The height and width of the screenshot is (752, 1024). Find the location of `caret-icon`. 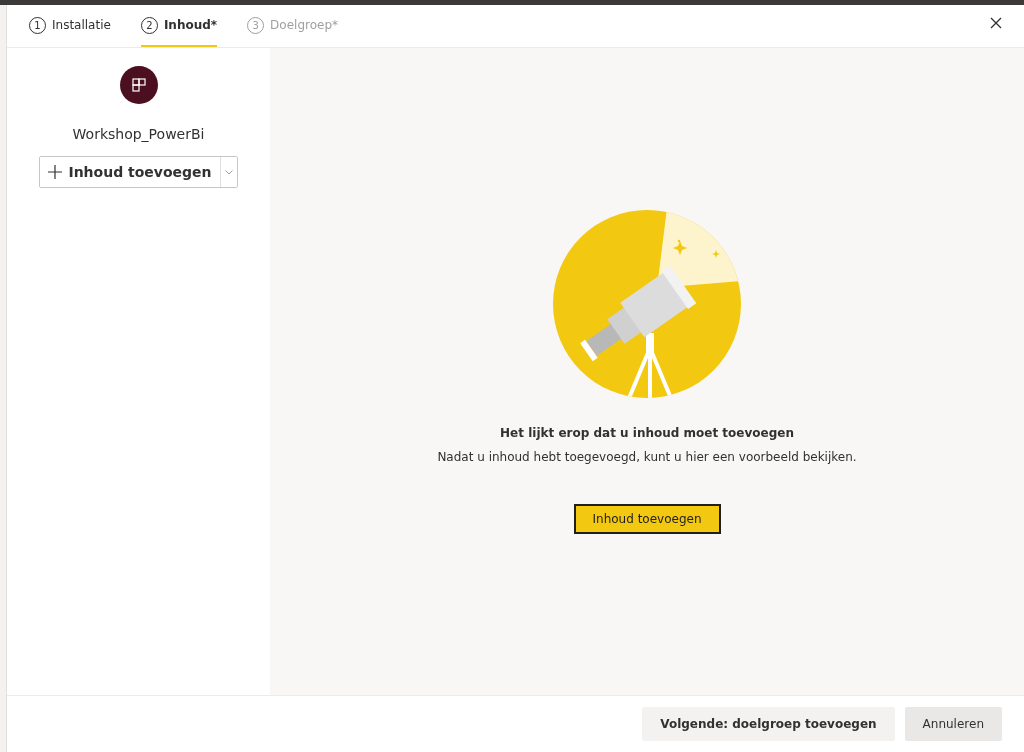

caret-icon is located at coordinates (228, 172).